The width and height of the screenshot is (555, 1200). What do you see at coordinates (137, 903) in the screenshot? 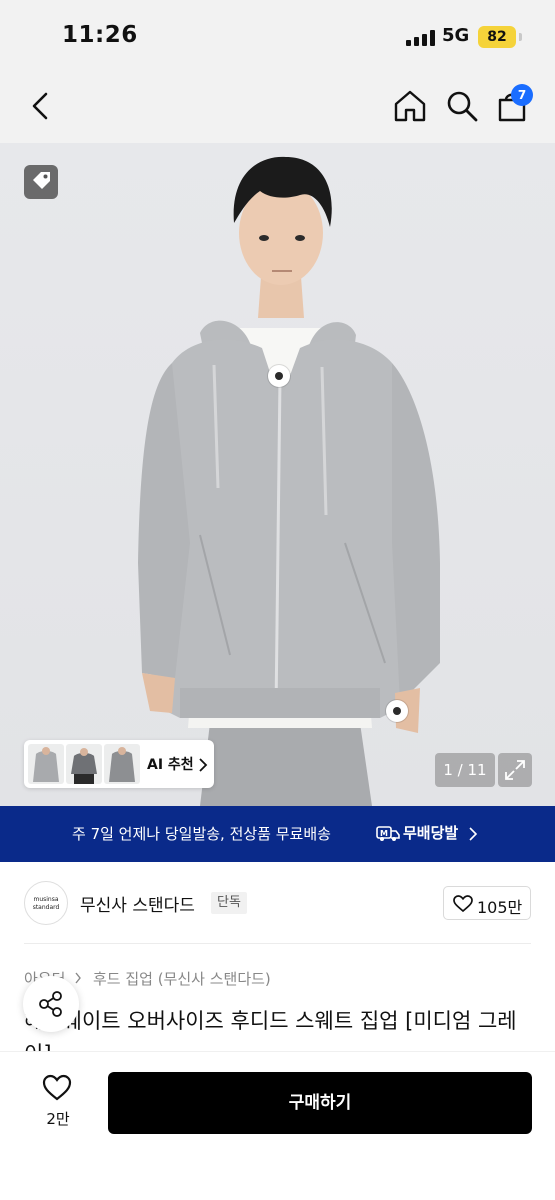
I see `brand-name: 무신사 스탠다드` at bounding box center [137, 903].